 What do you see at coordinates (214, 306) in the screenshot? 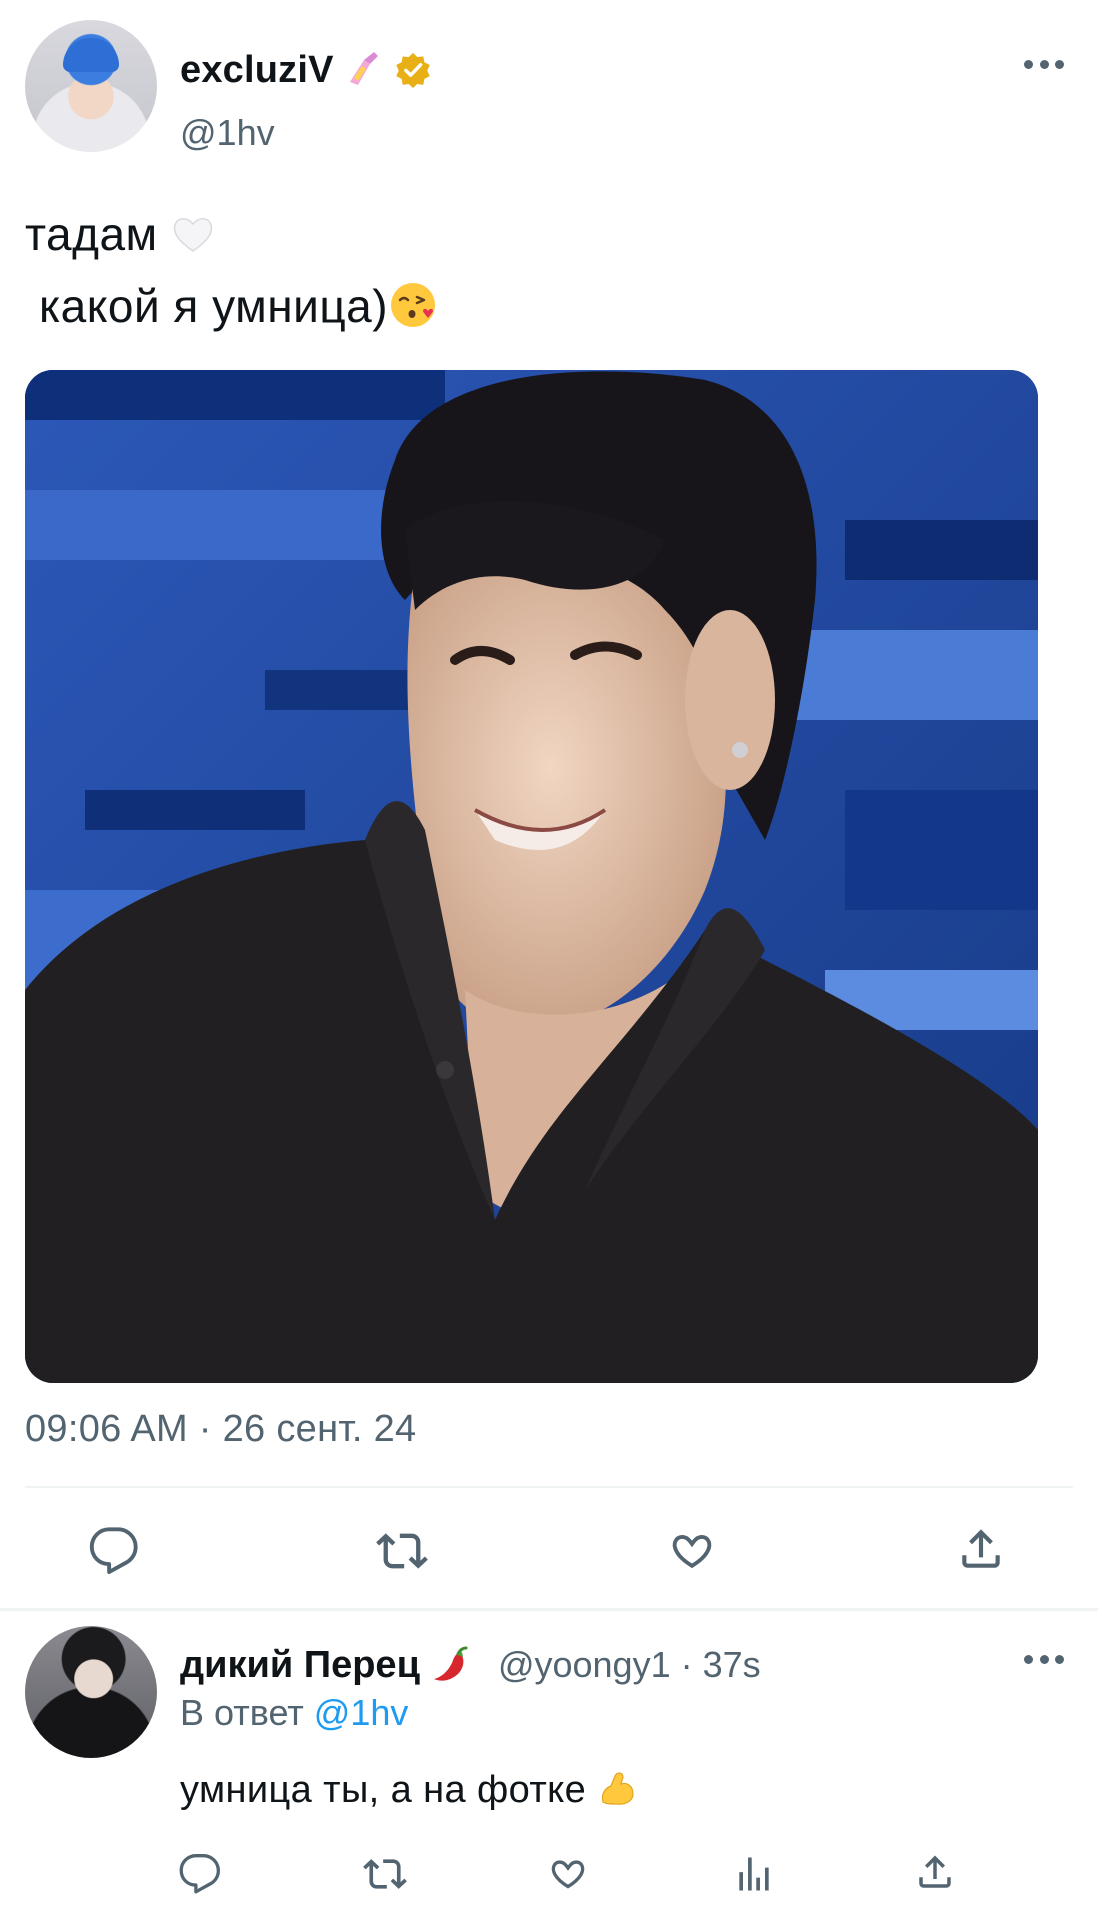
I see `tweet-text-line-2: какой я умница)` at bounding box center [214, 306].